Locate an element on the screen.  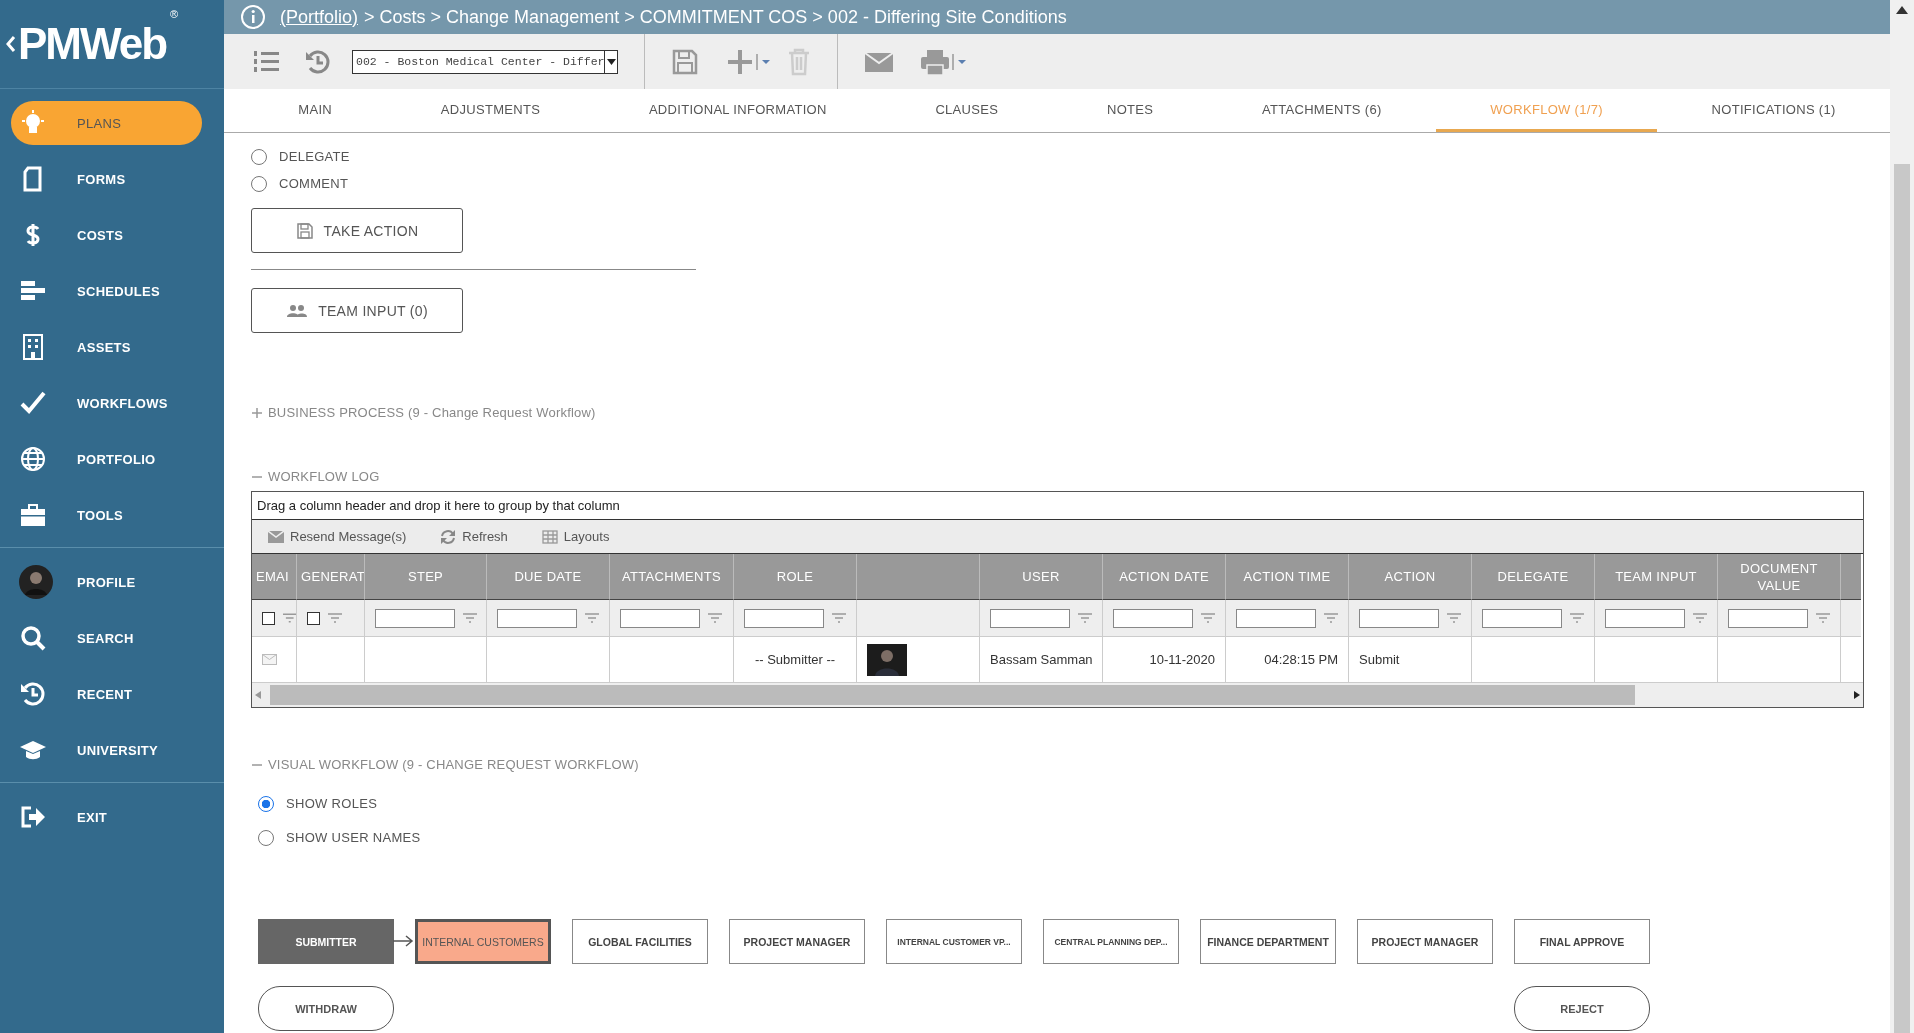
section-title: WORKFLOW LOG is located at coordinates (324, 476).